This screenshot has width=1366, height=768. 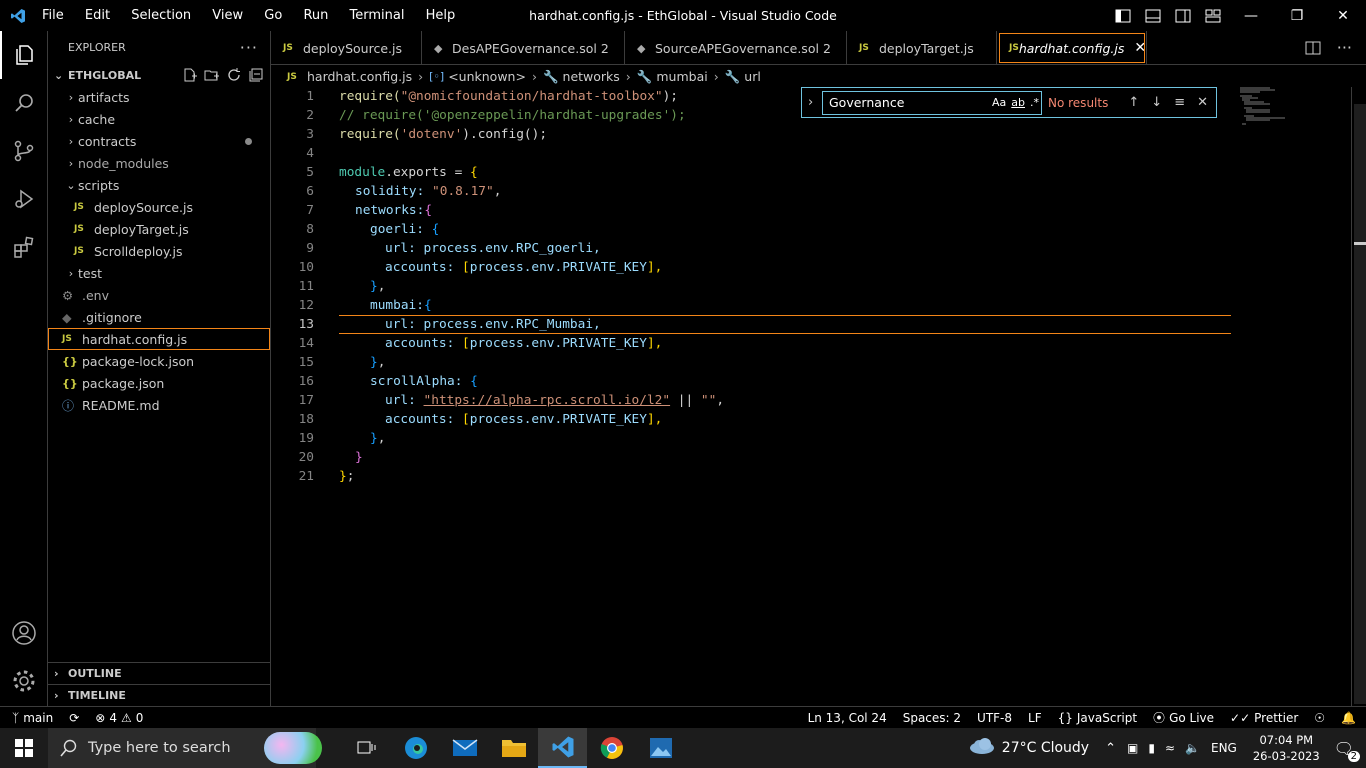 I want to click on tree-file-gitignore: ◆ .gitignore, so click(x=159, y=317).